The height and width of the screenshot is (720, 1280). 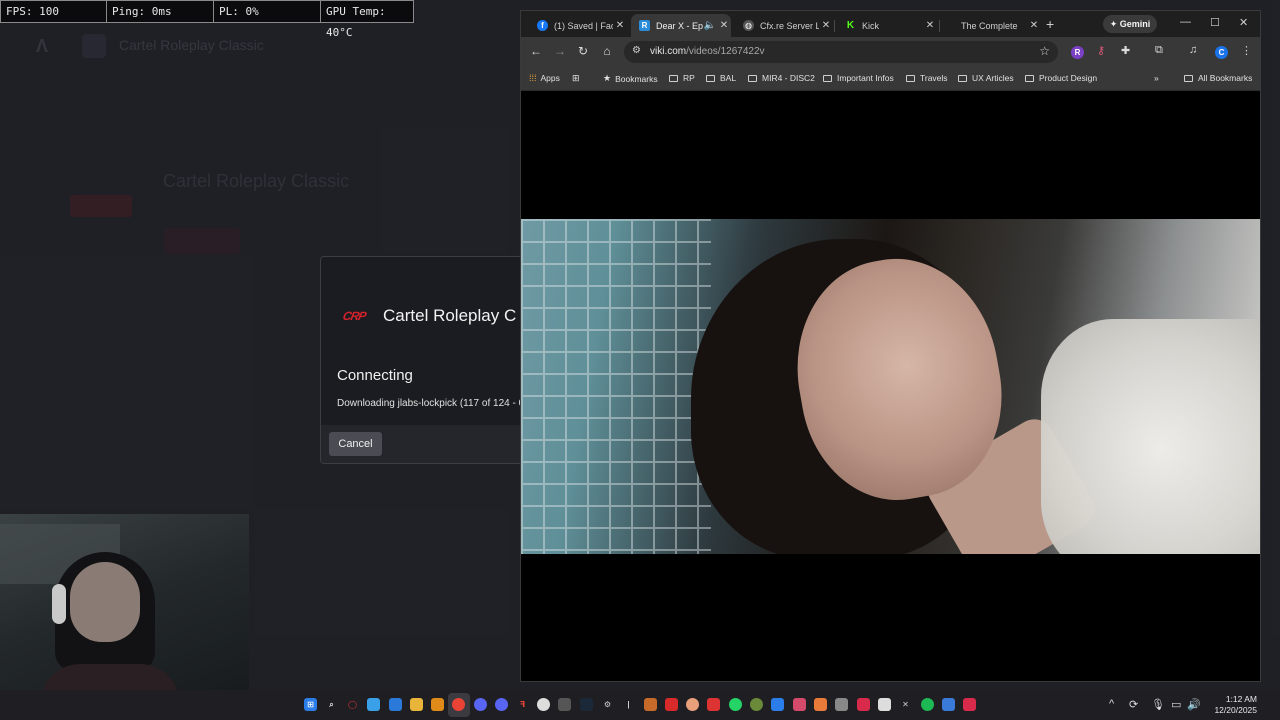 What do you see at coordinates (725, 51) in the screenshot?
I see `url-path: /videos/1267422v` at bounding box center [725, 51].